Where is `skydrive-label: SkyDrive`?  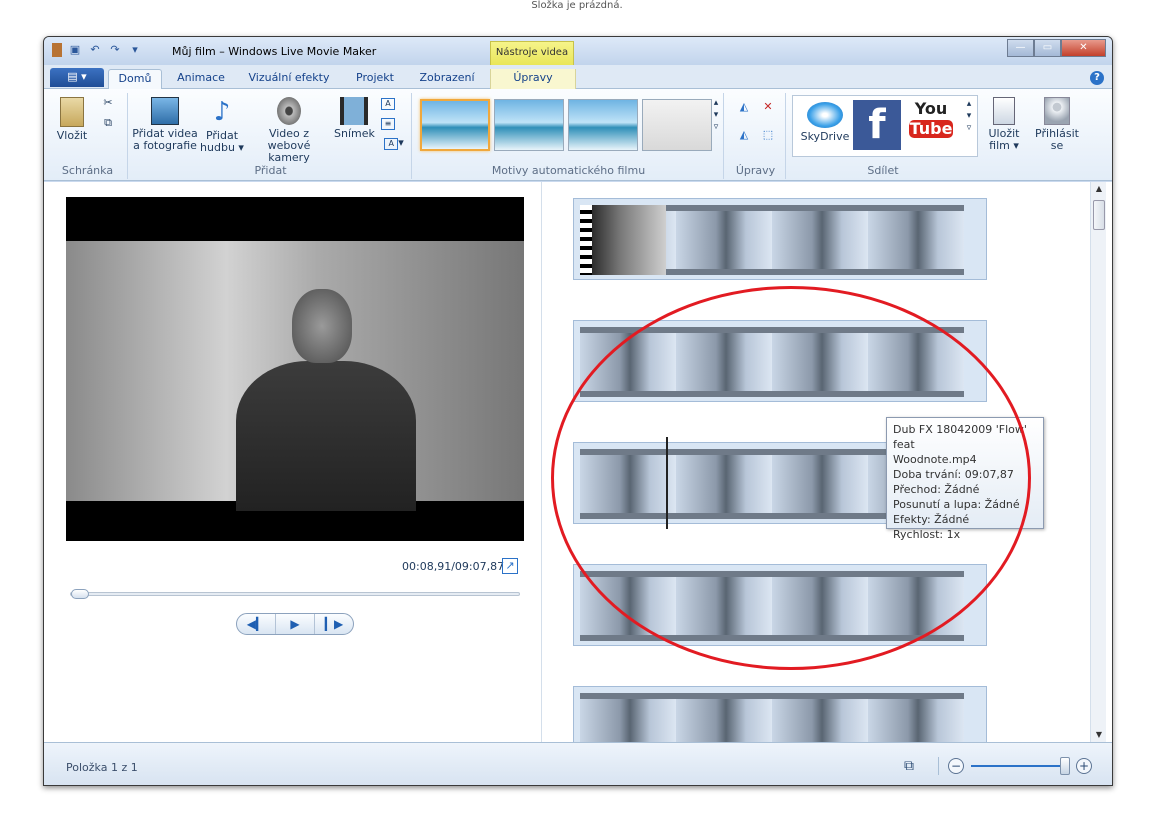 skydrive-label: SkyDrive is located at coordinates (825, 136).